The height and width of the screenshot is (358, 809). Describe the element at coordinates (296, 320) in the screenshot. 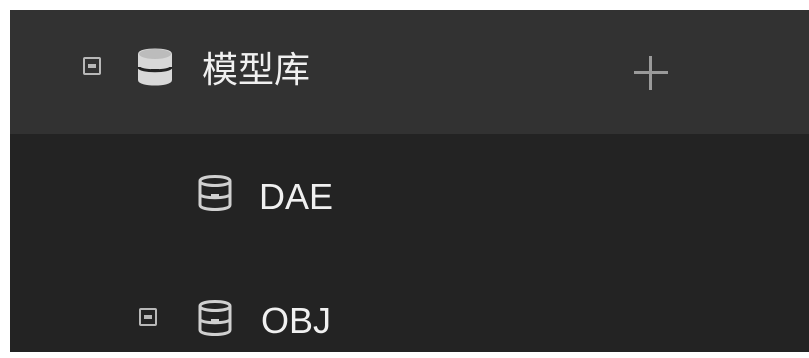

I see `tree-node-label: OBJ` at that location.